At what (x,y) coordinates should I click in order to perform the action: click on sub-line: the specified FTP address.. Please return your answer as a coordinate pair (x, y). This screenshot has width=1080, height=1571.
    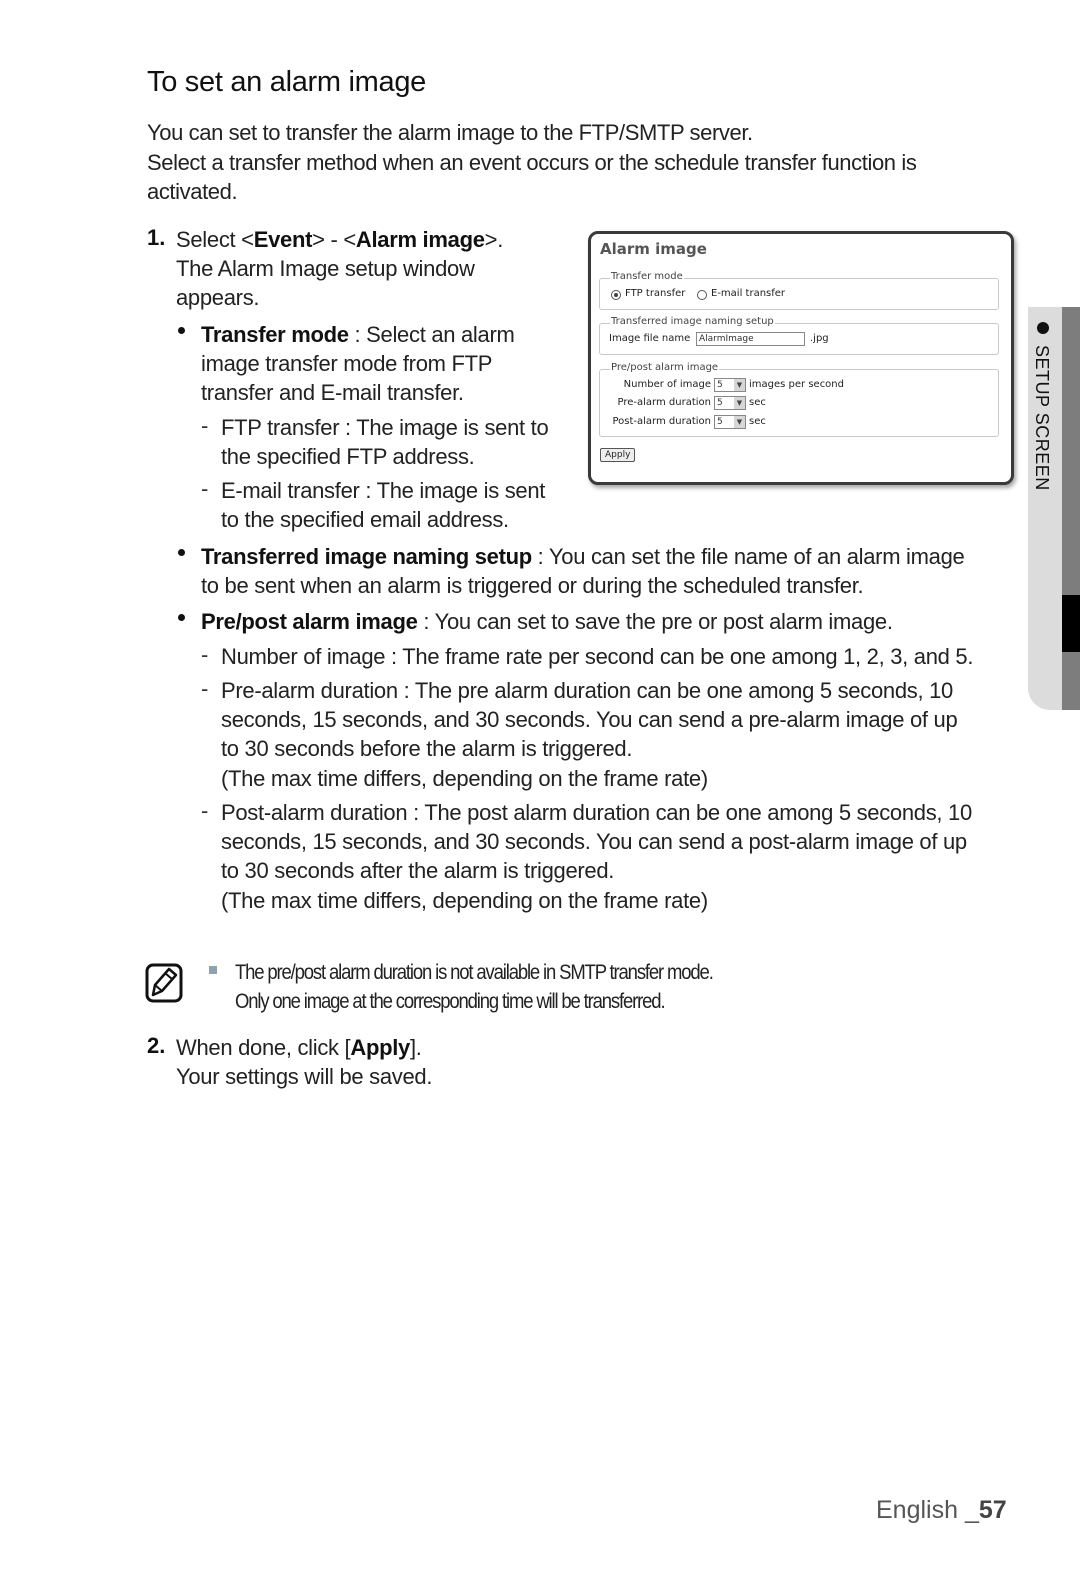
    Looking at the image, I should click on (348, 456).